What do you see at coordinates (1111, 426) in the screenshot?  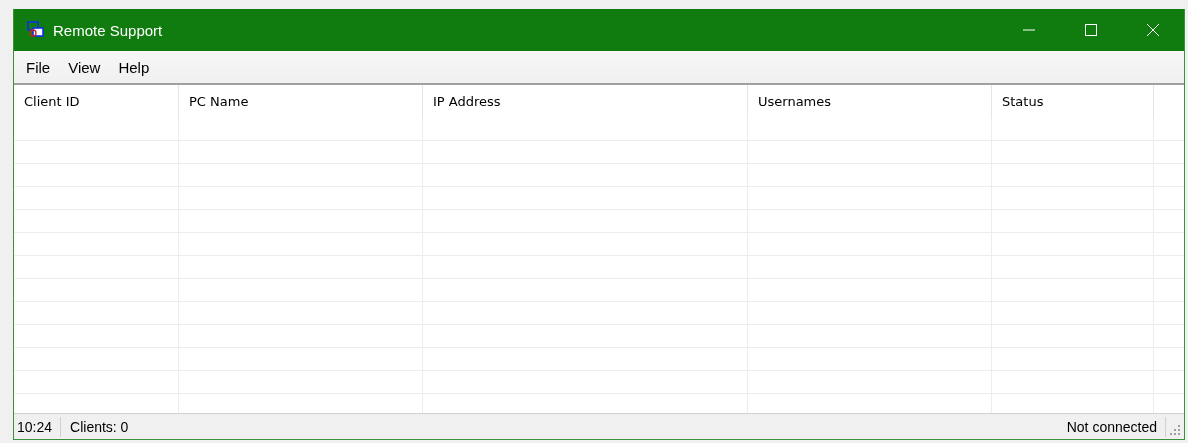 I see `connection-status: Not connected` at bounding box center [1111, 426].